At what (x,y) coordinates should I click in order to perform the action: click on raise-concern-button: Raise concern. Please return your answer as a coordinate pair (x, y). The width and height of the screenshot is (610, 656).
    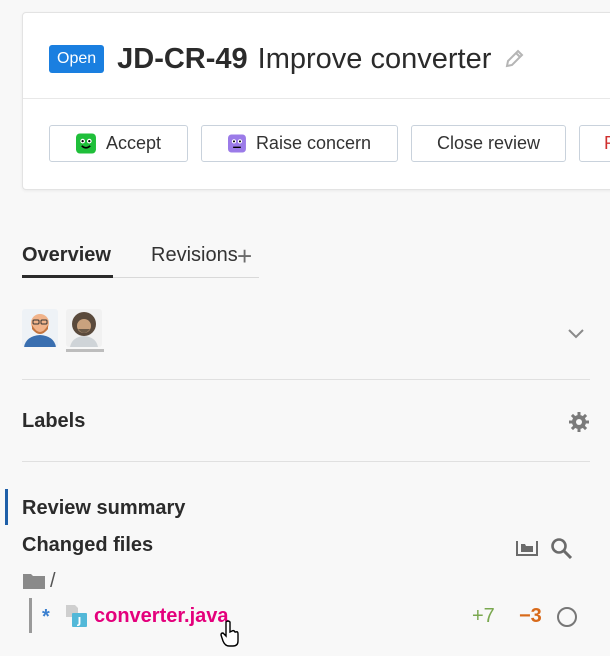
    Looking at the image, I should click on (299, 143).